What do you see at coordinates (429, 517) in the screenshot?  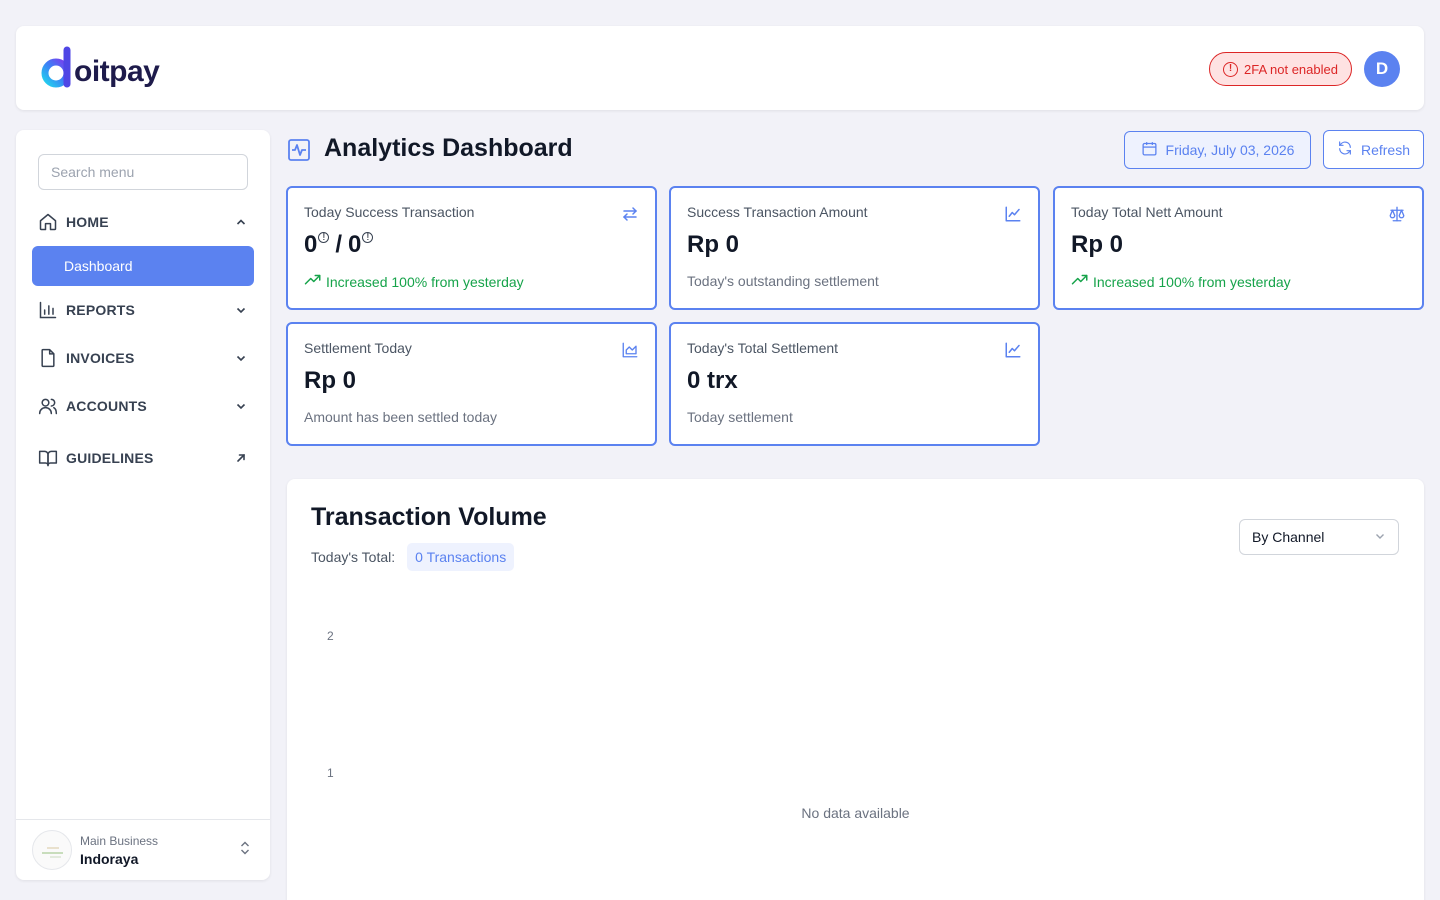 I see `section-title: Transaction Volume` at bounding box center [429, 517].